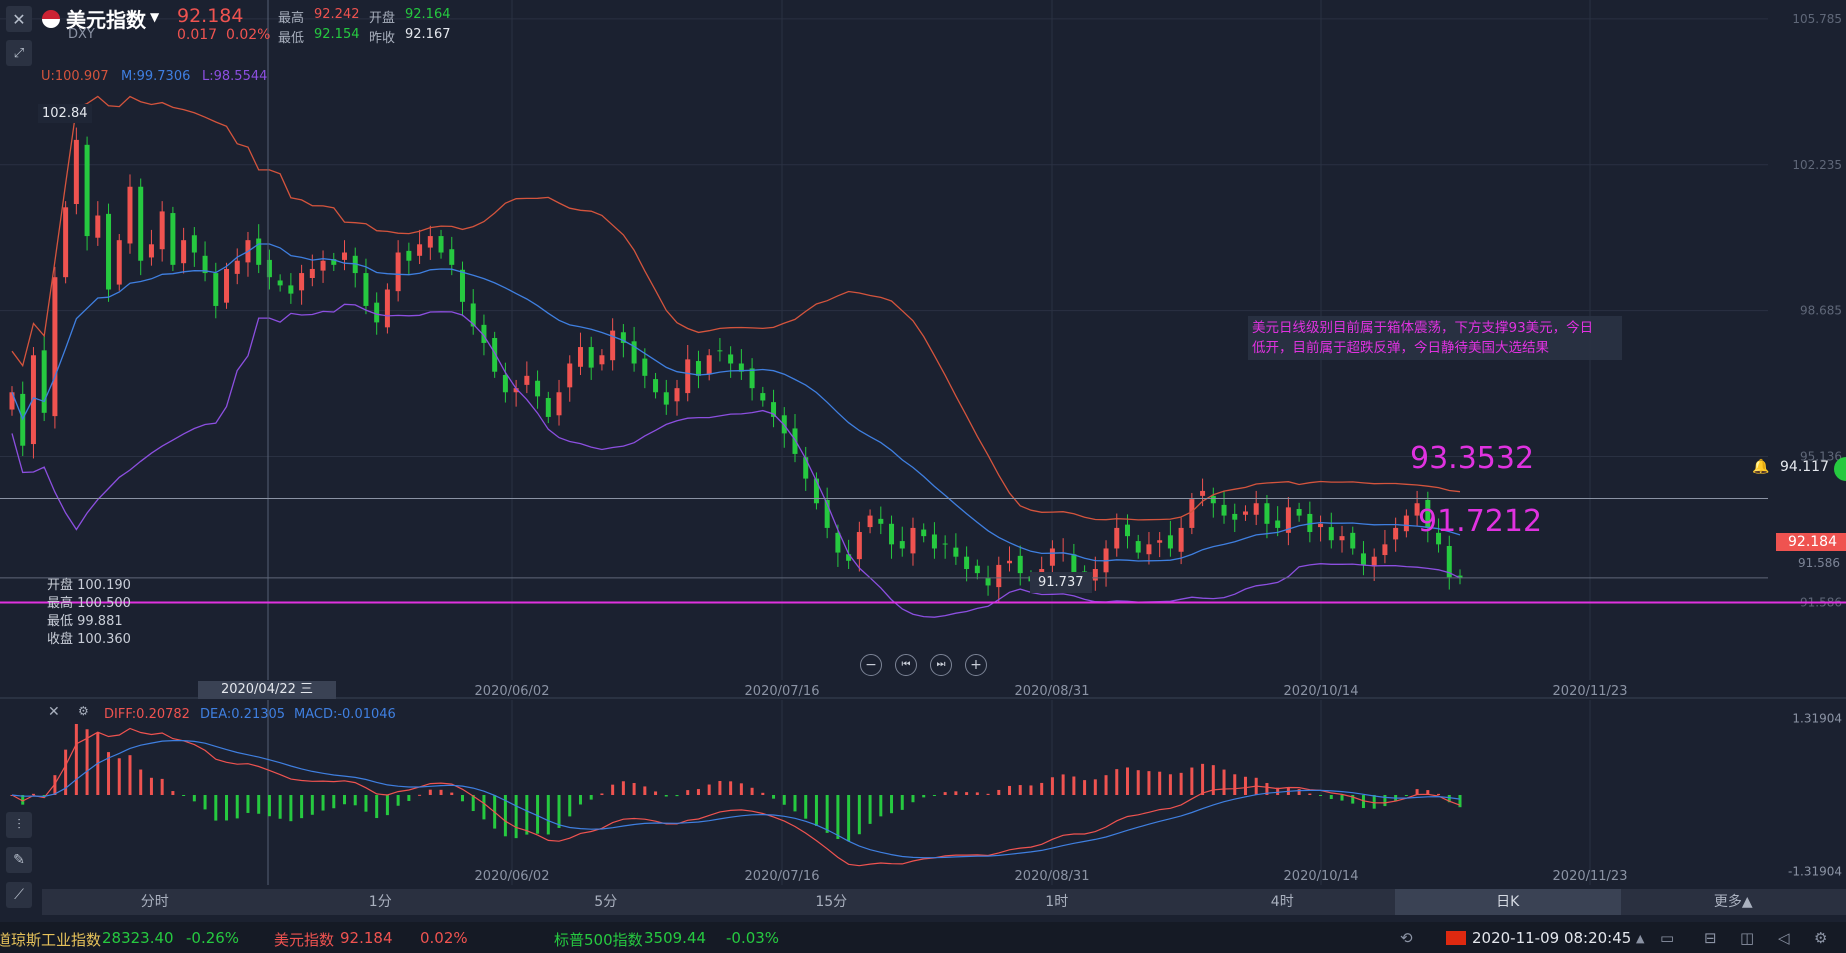 The width and height of the screenshot is (1846, 953). Describe the element at coordinates (1590, 876) in the screenshot. I see `x-tick-label: 2020/11/23` at that location.